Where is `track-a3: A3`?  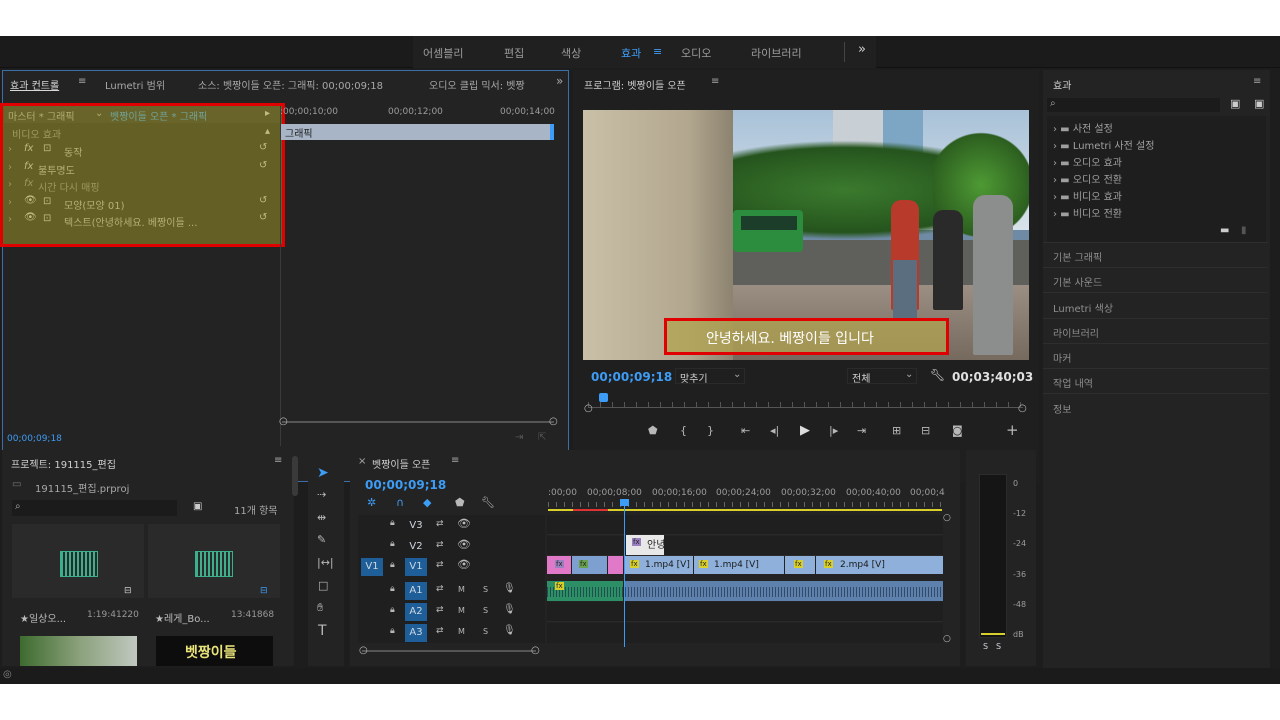
track-a3: A3 is located at coordinates (416, 633).